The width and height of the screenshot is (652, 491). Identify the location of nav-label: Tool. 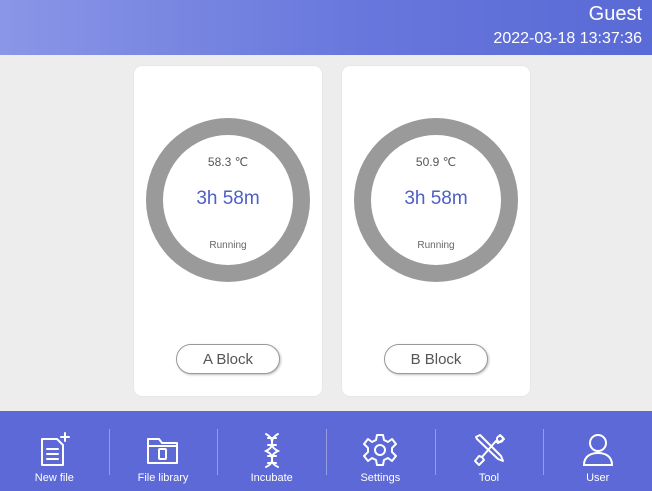
(489, 478).